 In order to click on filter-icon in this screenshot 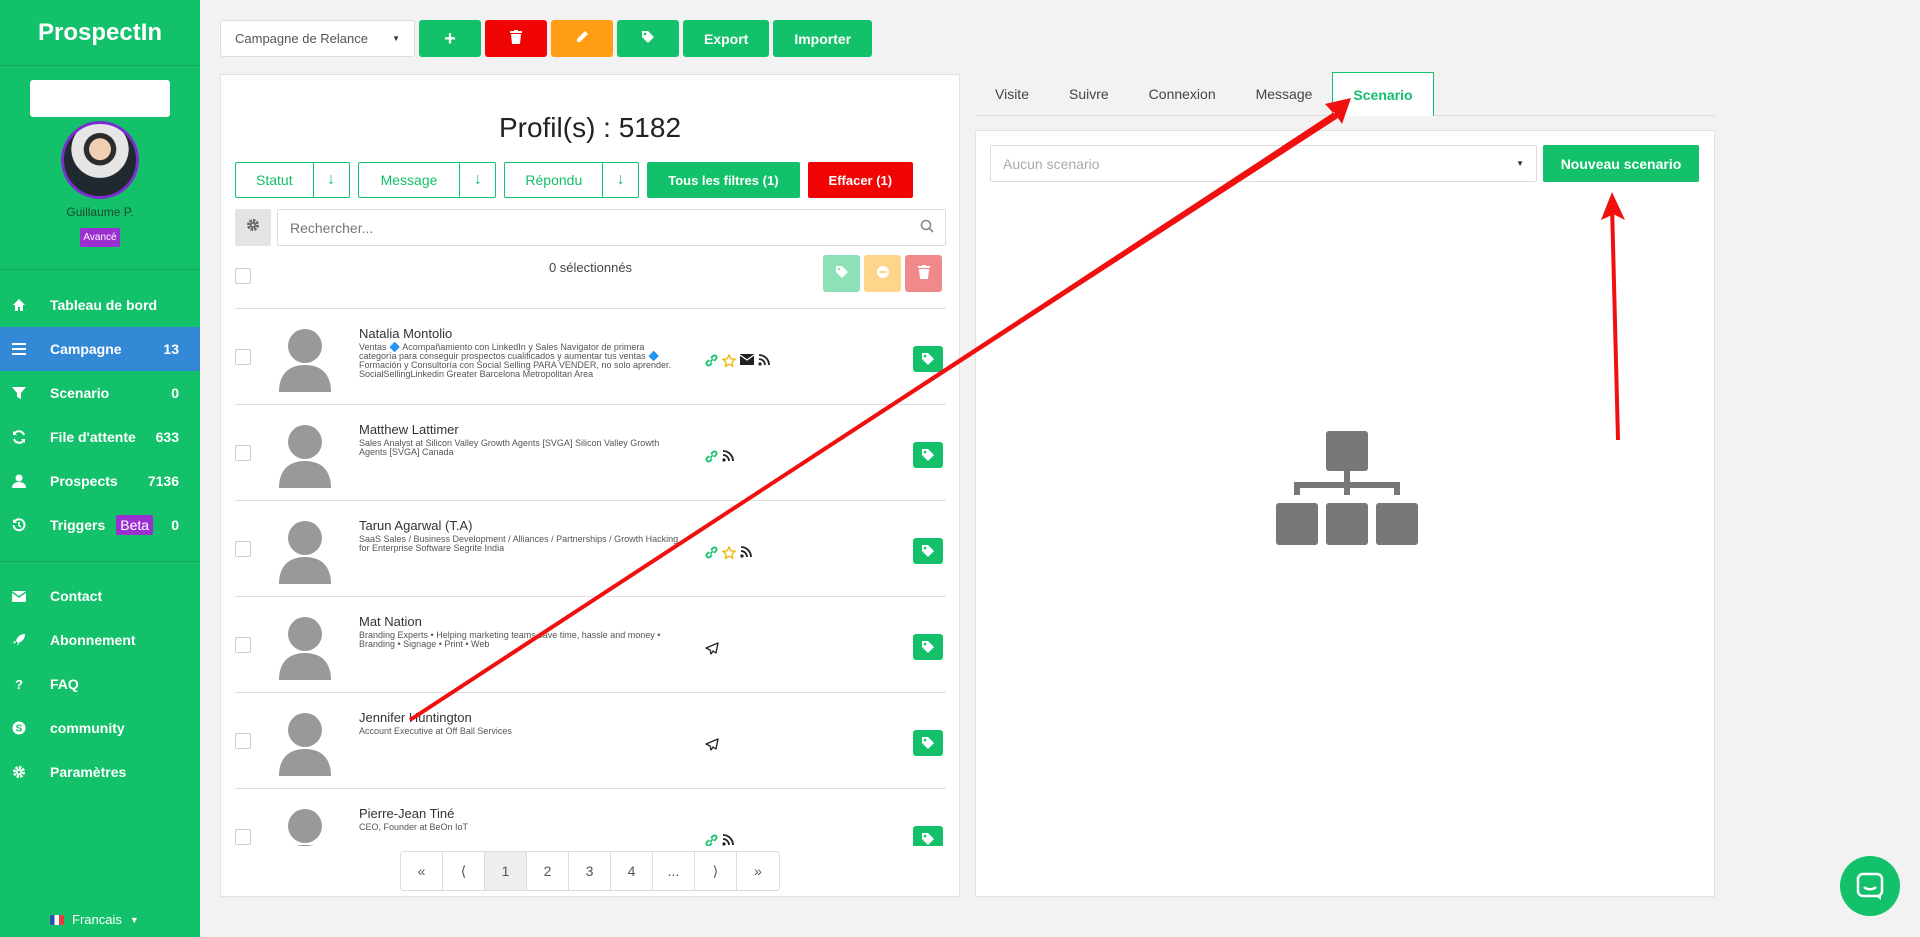, I will do `click(19, 393)`.